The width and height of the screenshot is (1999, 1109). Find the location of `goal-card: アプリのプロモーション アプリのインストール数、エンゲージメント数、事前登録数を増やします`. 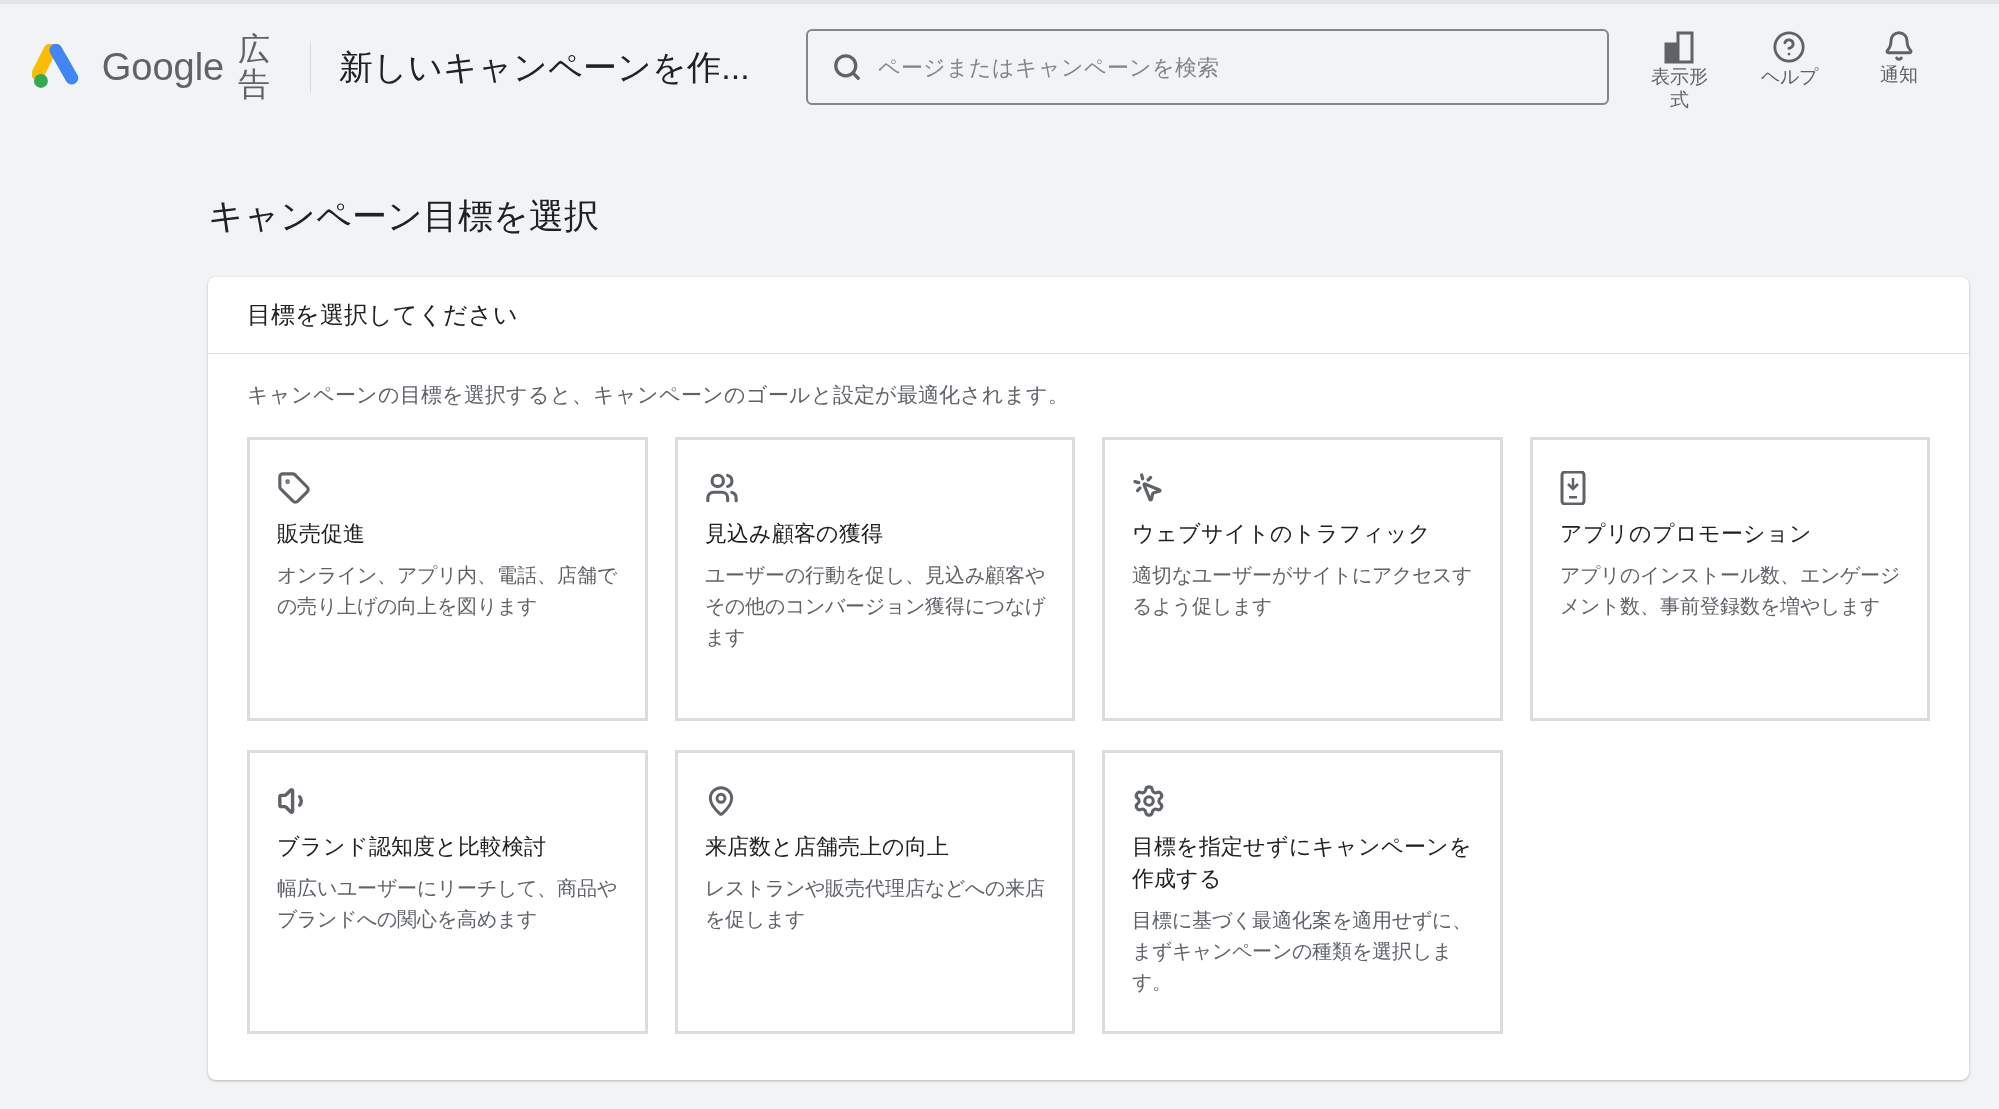

goal-card: アプリのプロモーション アプリのインストール数、エンゲージメント数、事前登録数を増やします is located at coordinates (1729, 578).